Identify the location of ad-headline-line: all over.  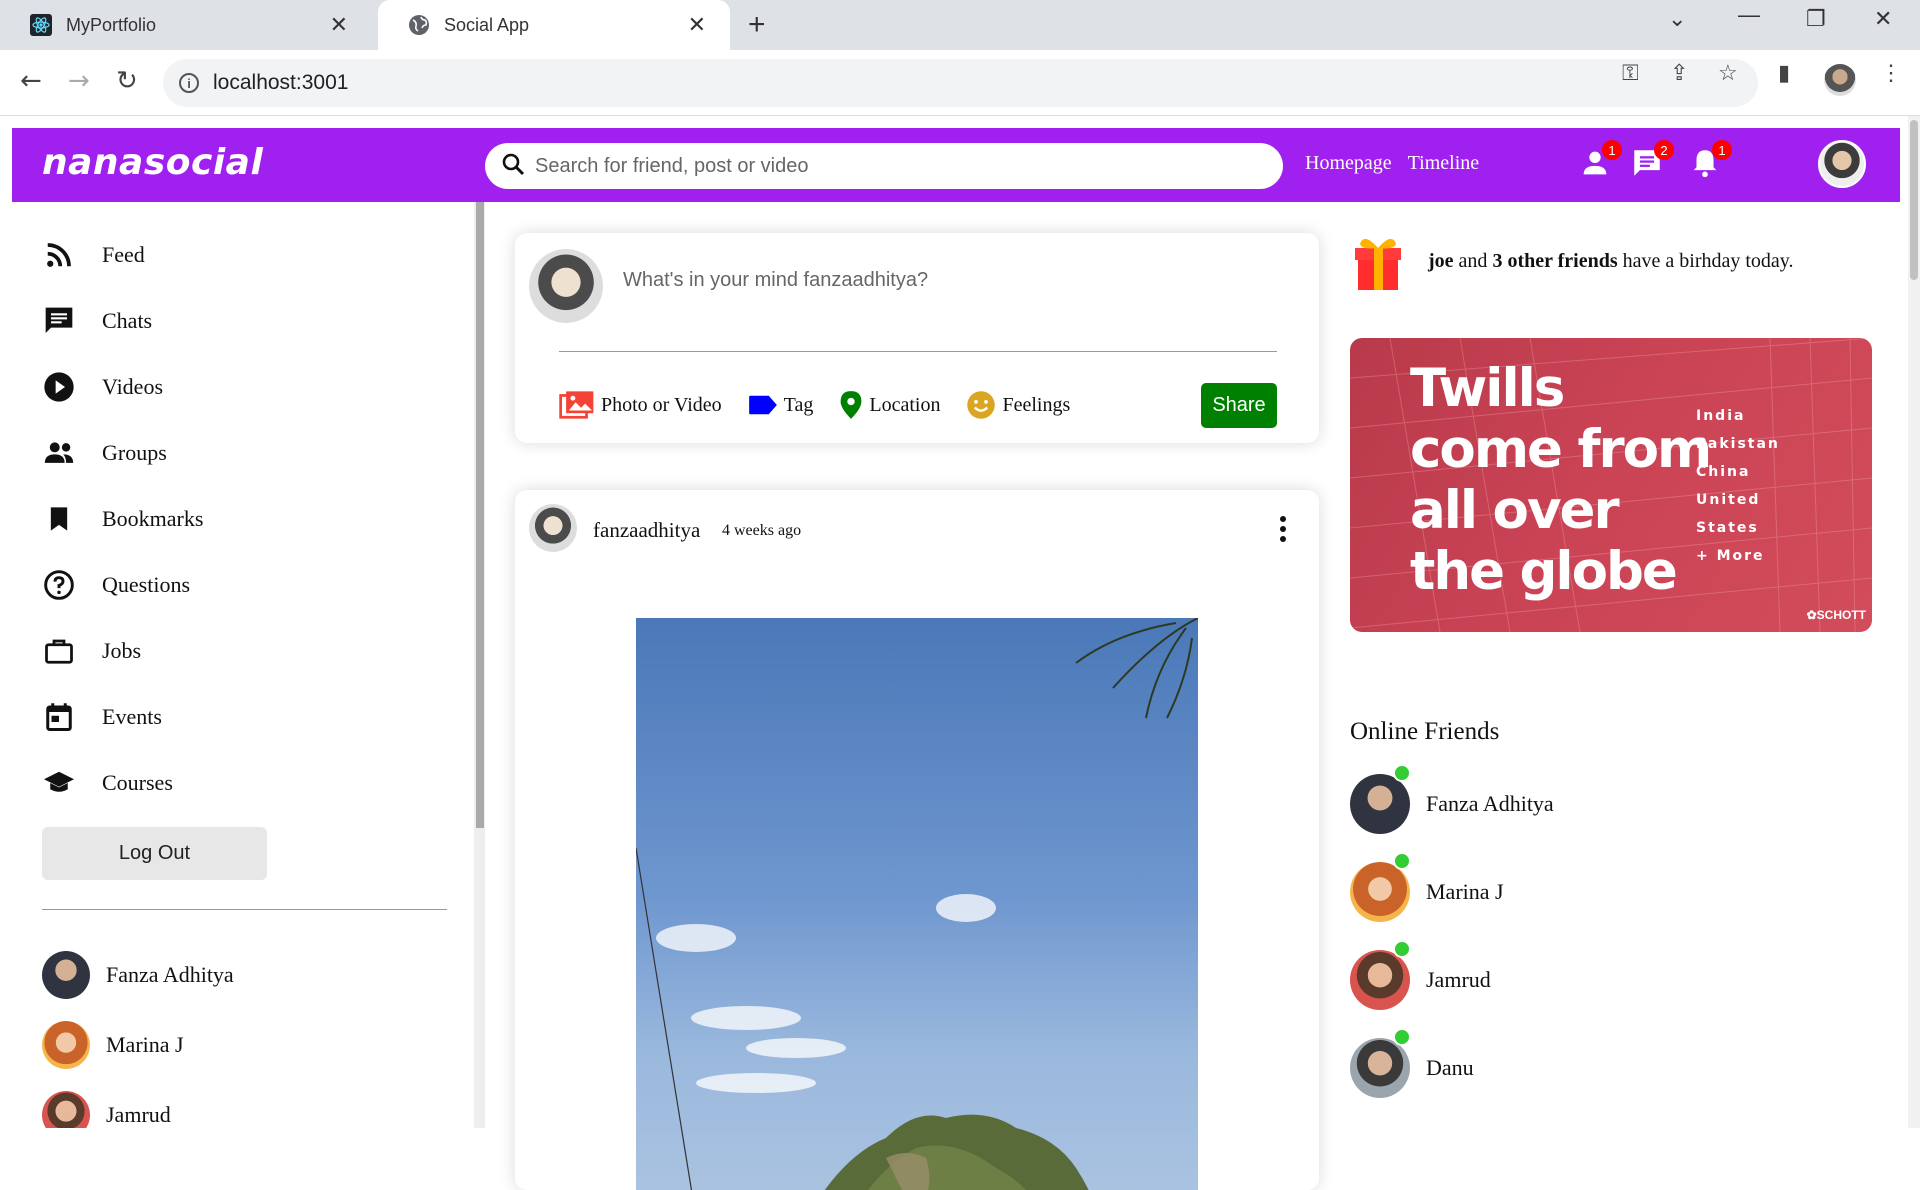
(1515, 510).